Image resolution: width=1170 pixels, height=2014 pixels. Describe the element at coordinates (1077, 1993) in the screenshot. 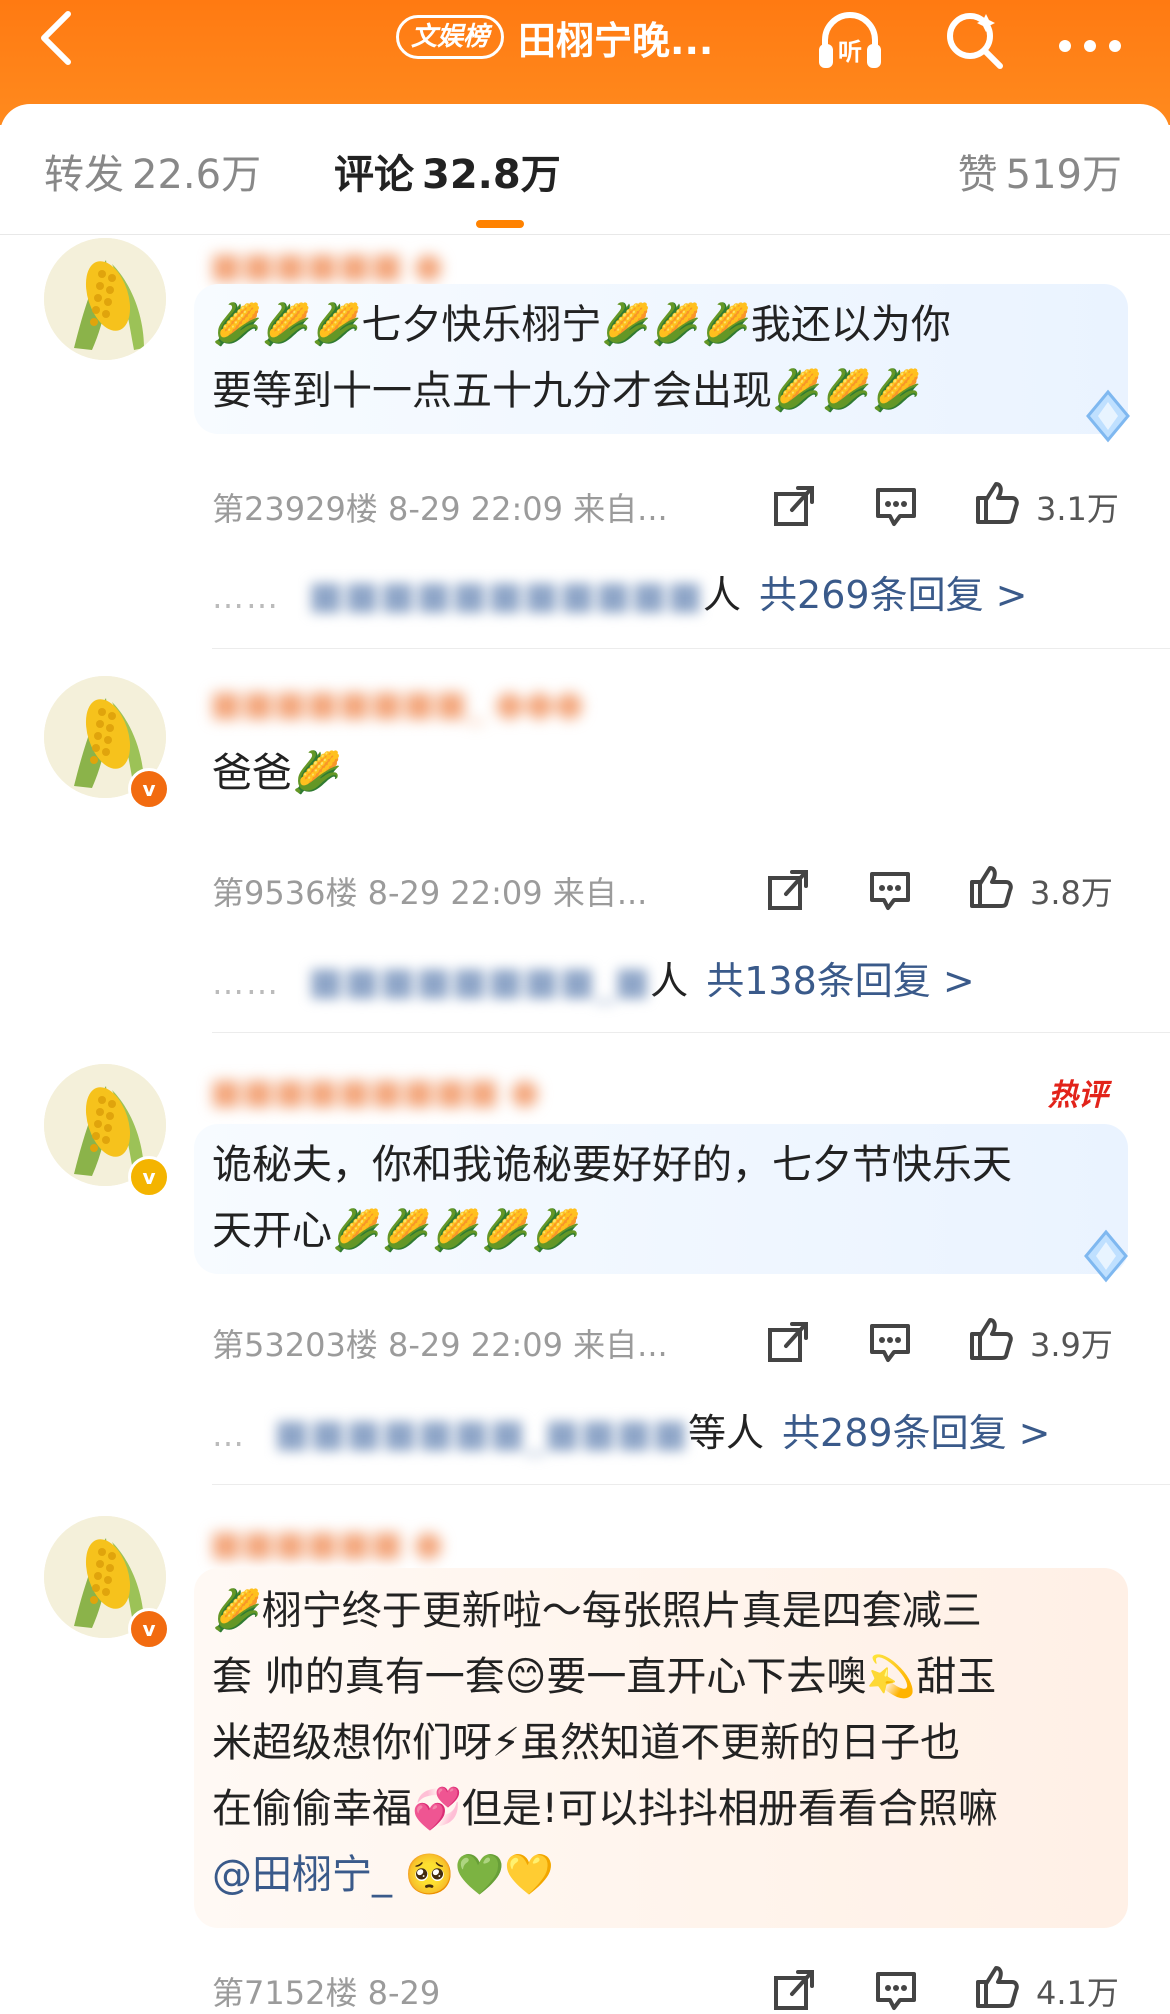

I see `like-count: 4.1万` at that location.